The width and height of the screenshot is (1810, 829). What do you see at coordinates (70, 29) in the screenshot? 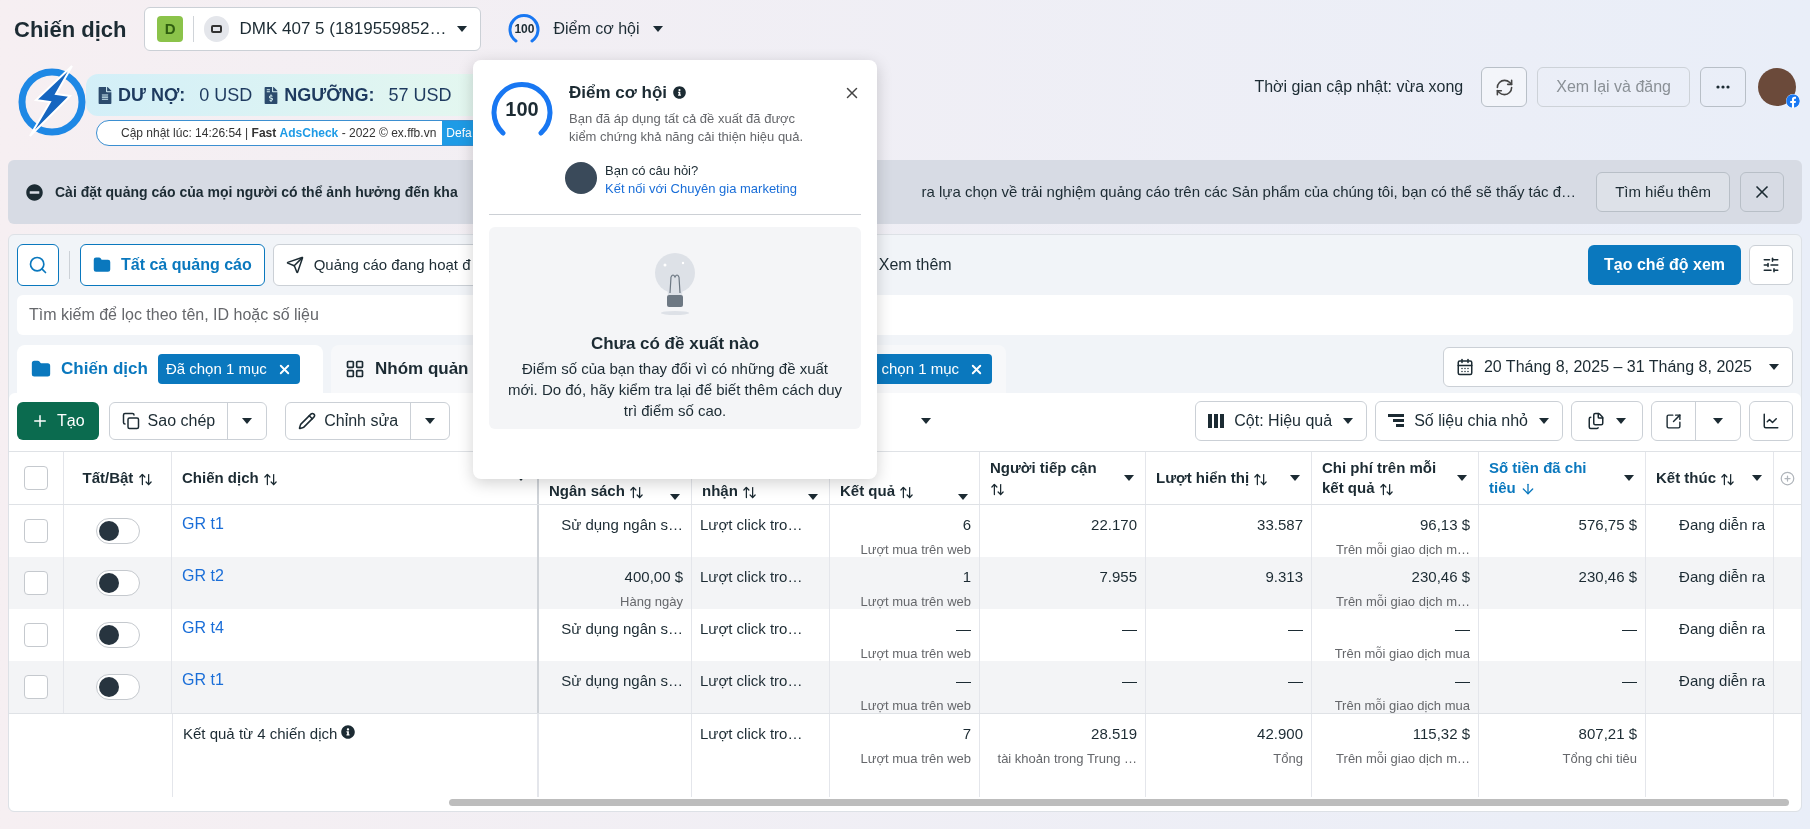
I see `page-title: Chiến dịch` at bounding box center [70, 29].